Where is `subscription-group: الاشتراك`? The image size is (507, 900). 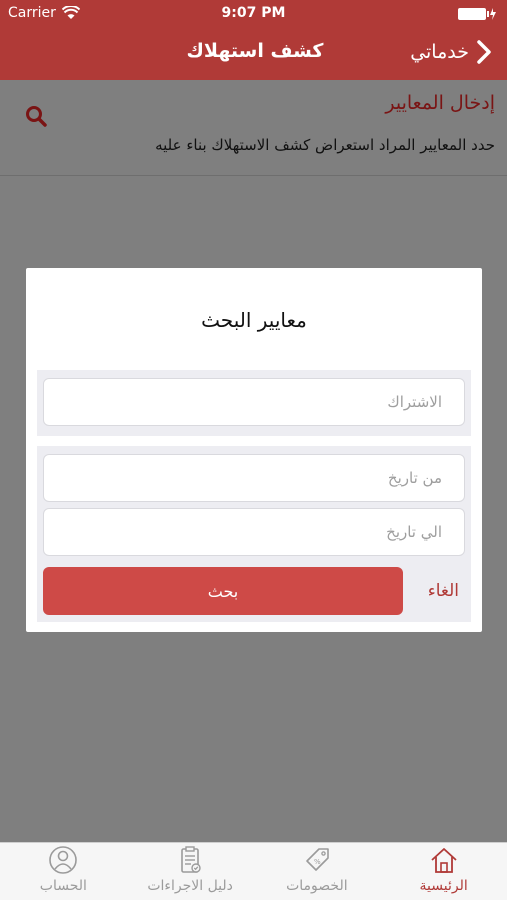
subscription-group: الاشتراك is located at coordinates (254, 403).